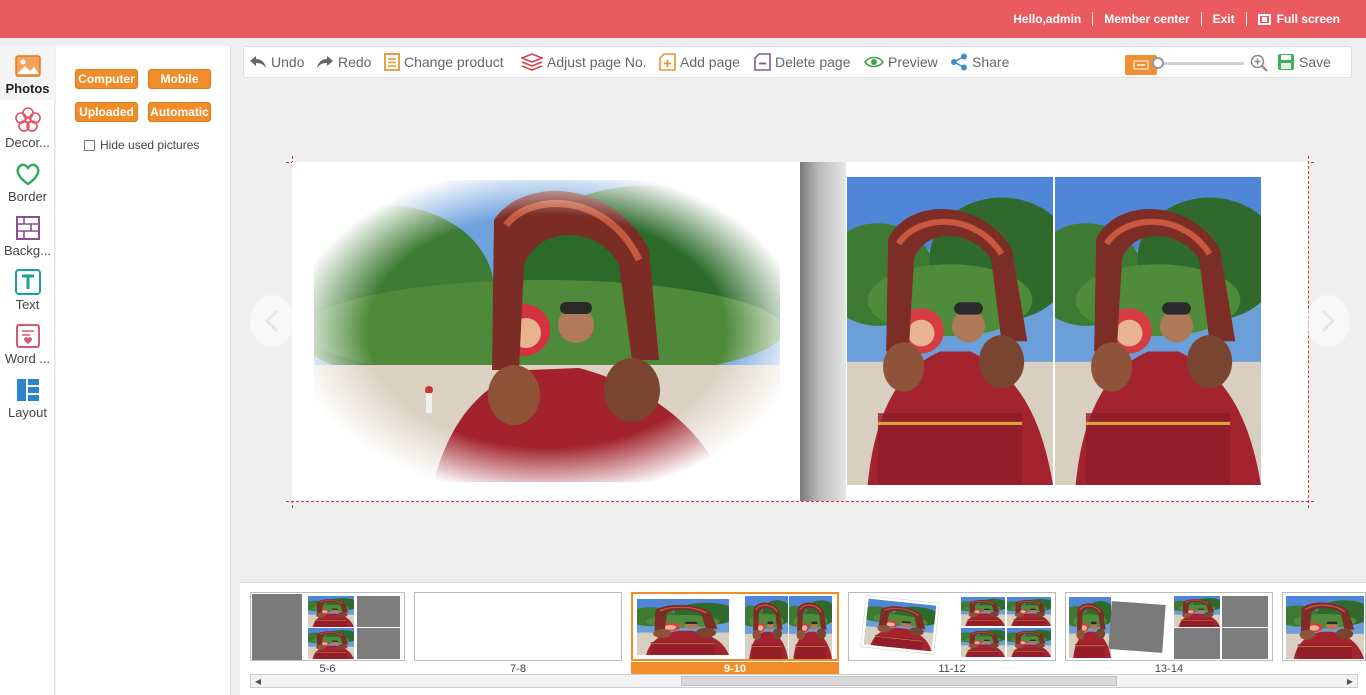  What do you see at coordinates (762, 62) in the screenshot?
I see `delete-page-icon` at bounding box center [762, 62].